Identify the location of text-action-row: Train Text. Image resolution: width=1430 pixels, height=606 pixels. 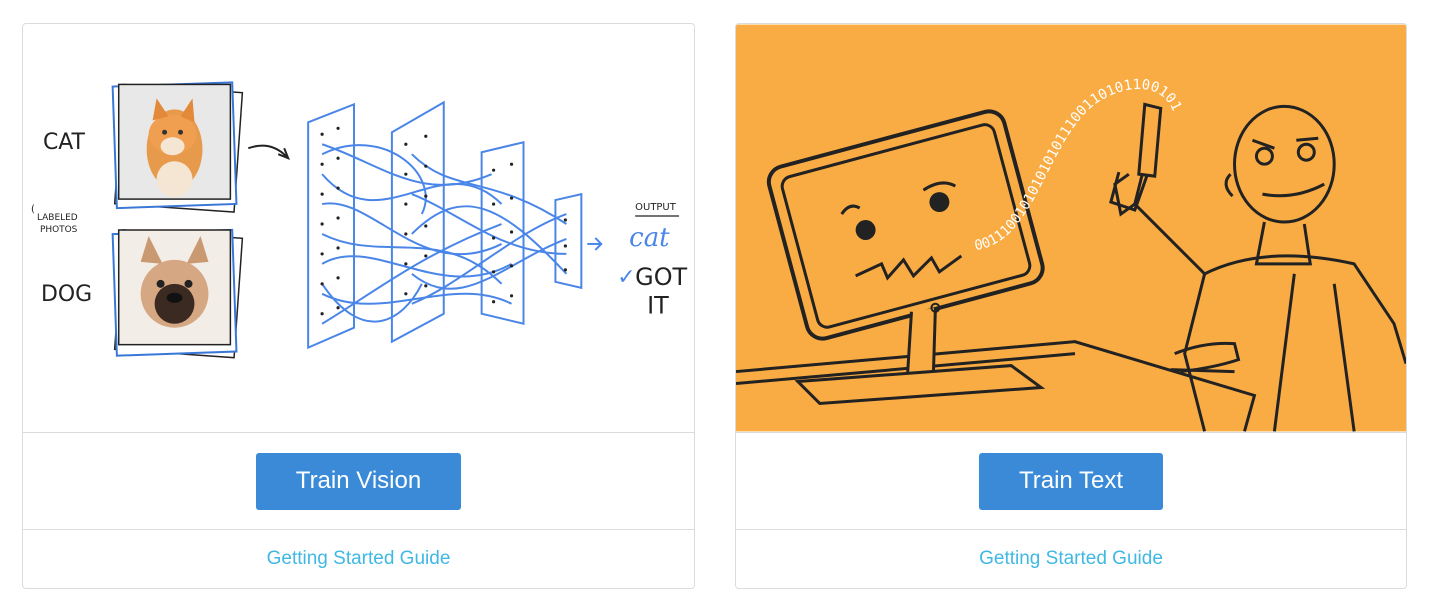
(1071, 481).